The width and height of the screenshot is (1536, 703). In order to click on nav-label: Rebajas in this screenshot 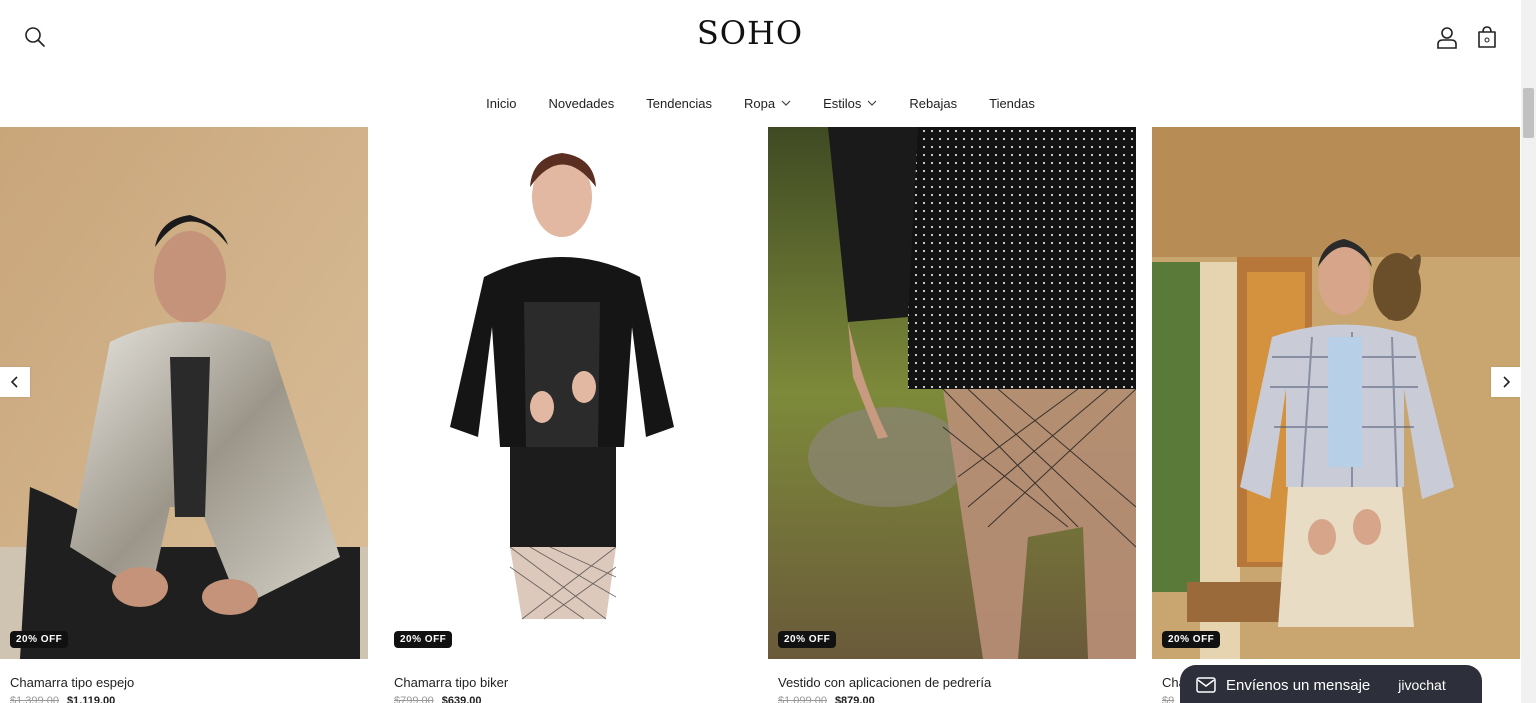, I will do `click(933, 103)`.